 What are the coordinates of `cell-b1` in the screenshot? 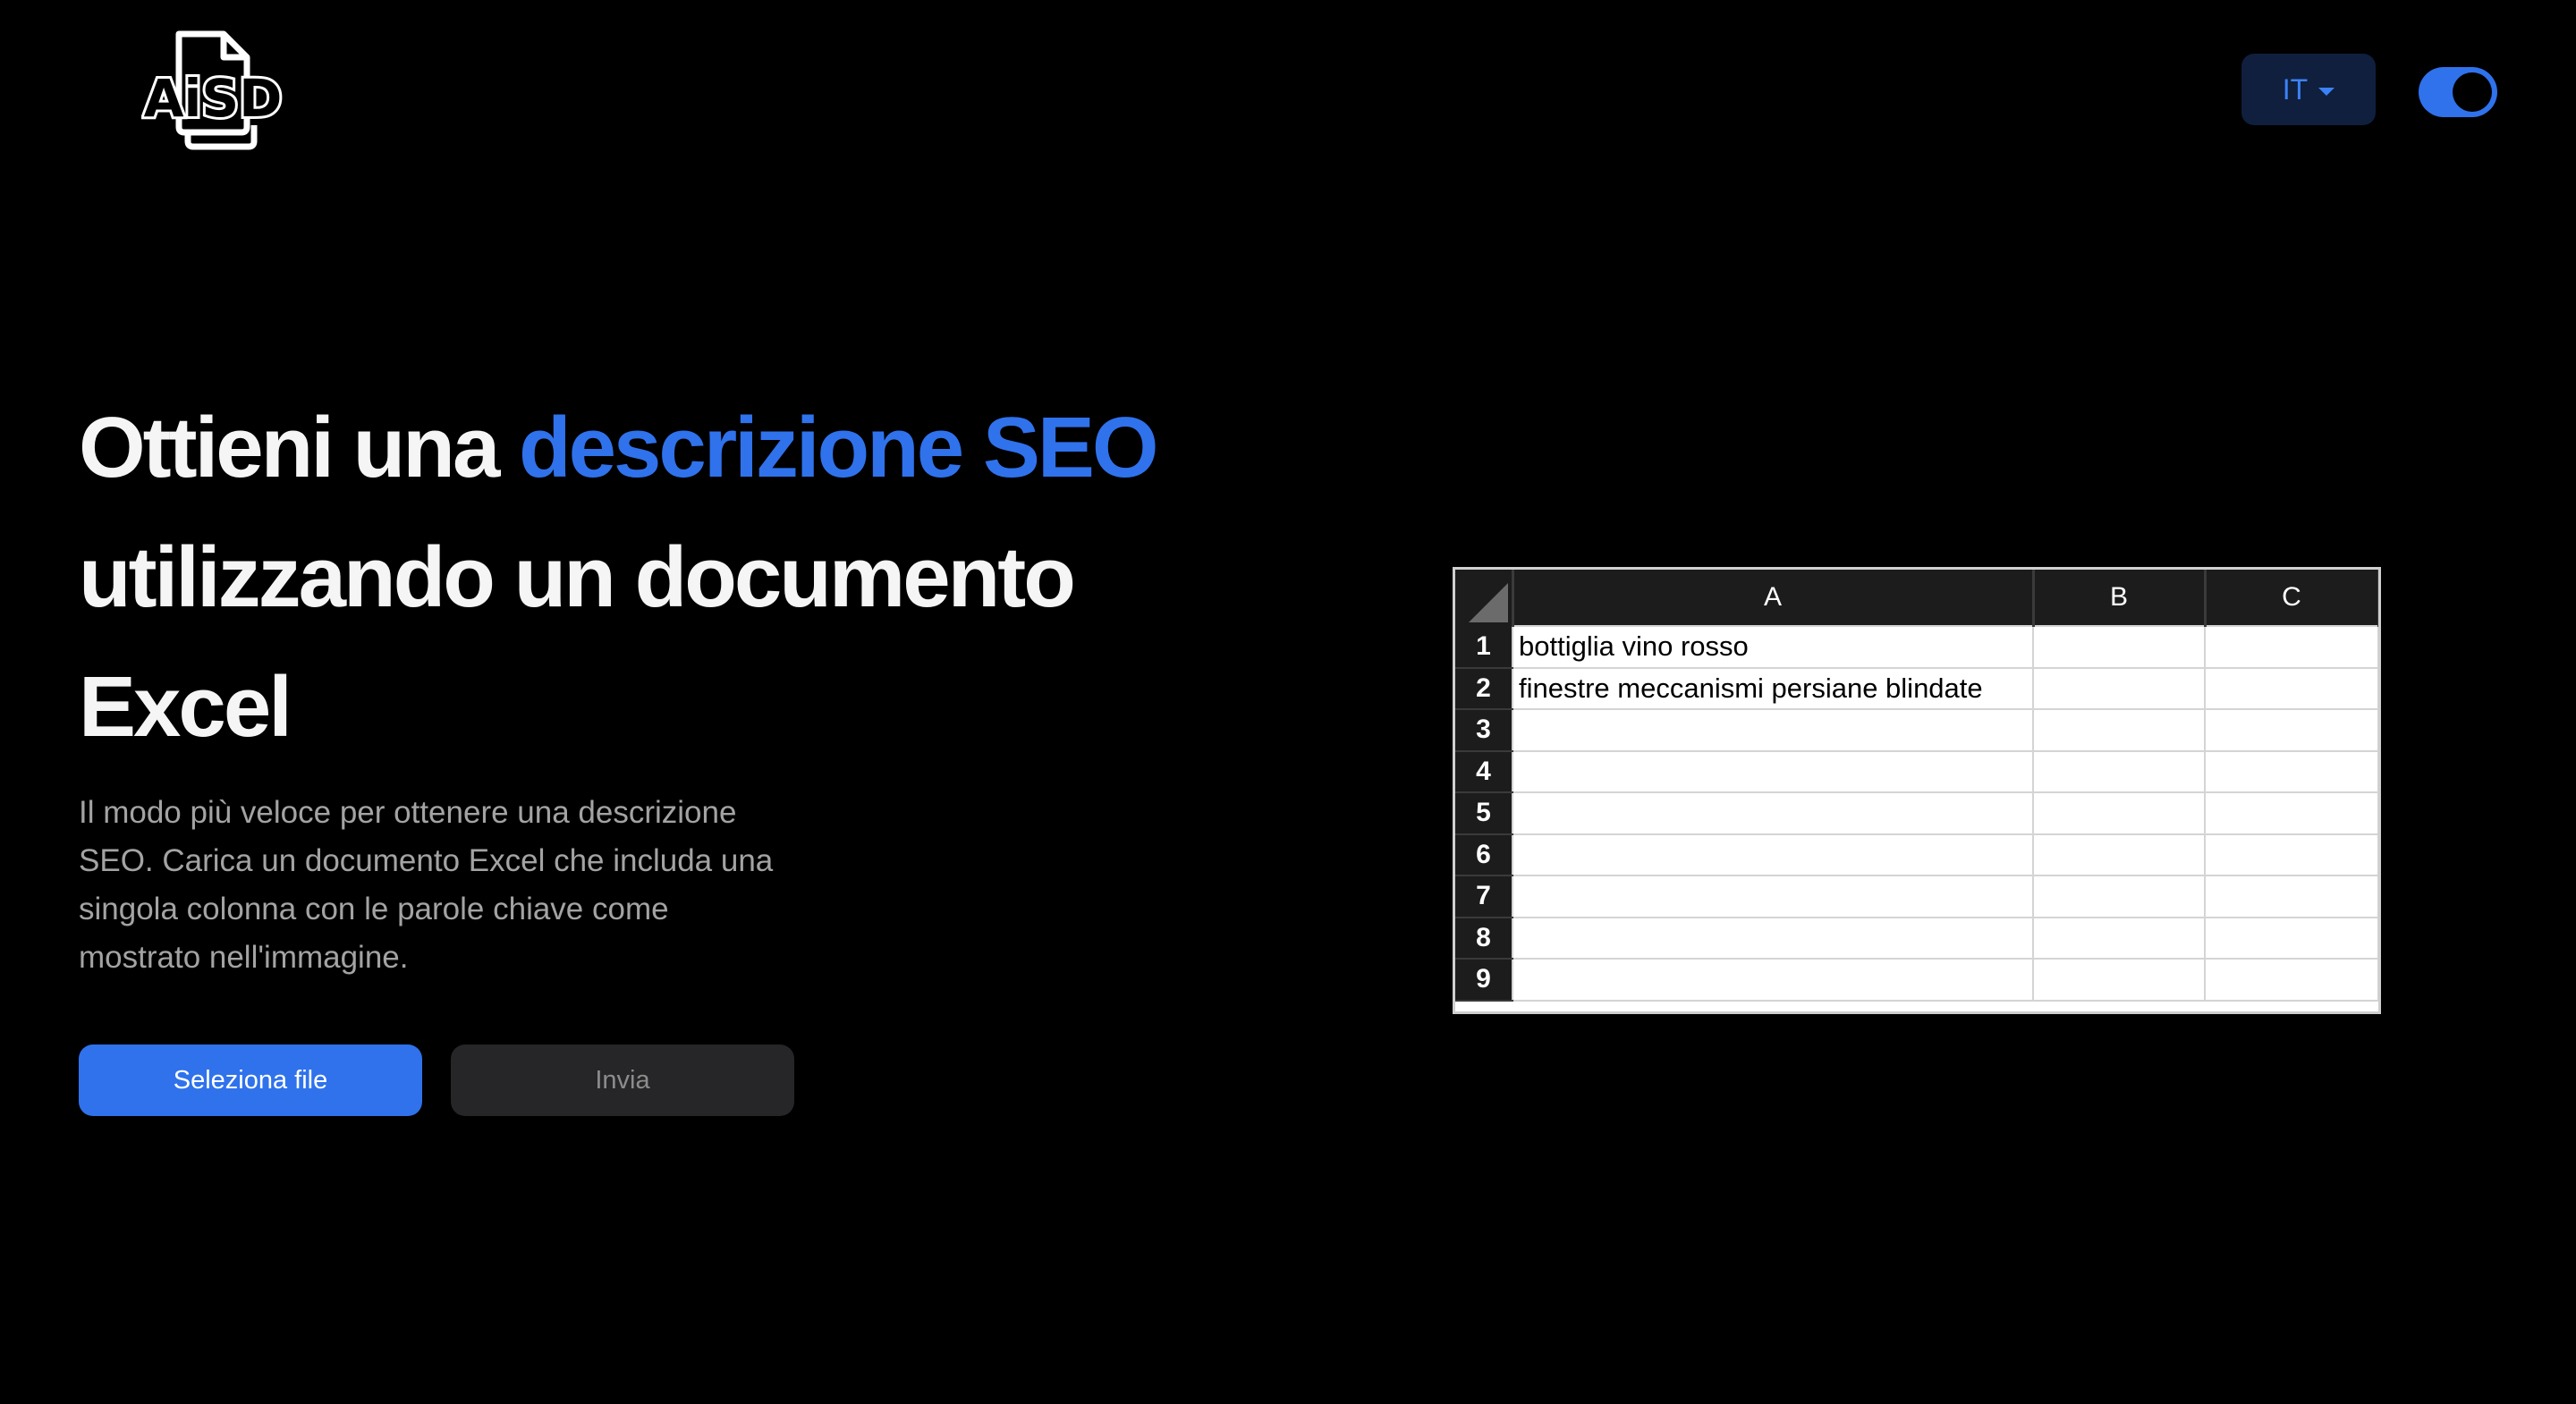 It's located at (2119, 647).